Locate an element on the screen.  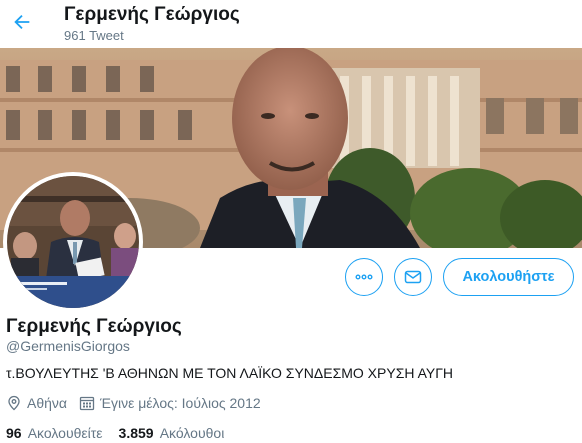
profile-header: Γερμενής Γεώργιος 961 Tweet is located at coordinates (291, 24).